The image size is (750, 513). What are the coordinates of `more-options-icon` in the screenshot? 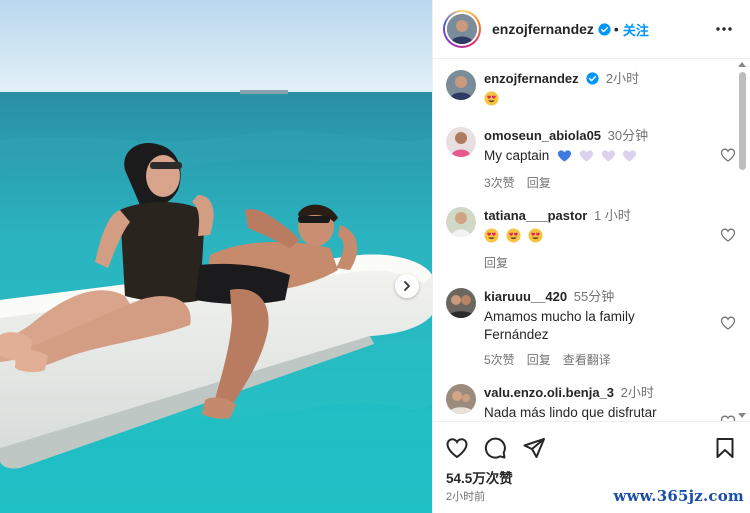 It's located at (724, 29).